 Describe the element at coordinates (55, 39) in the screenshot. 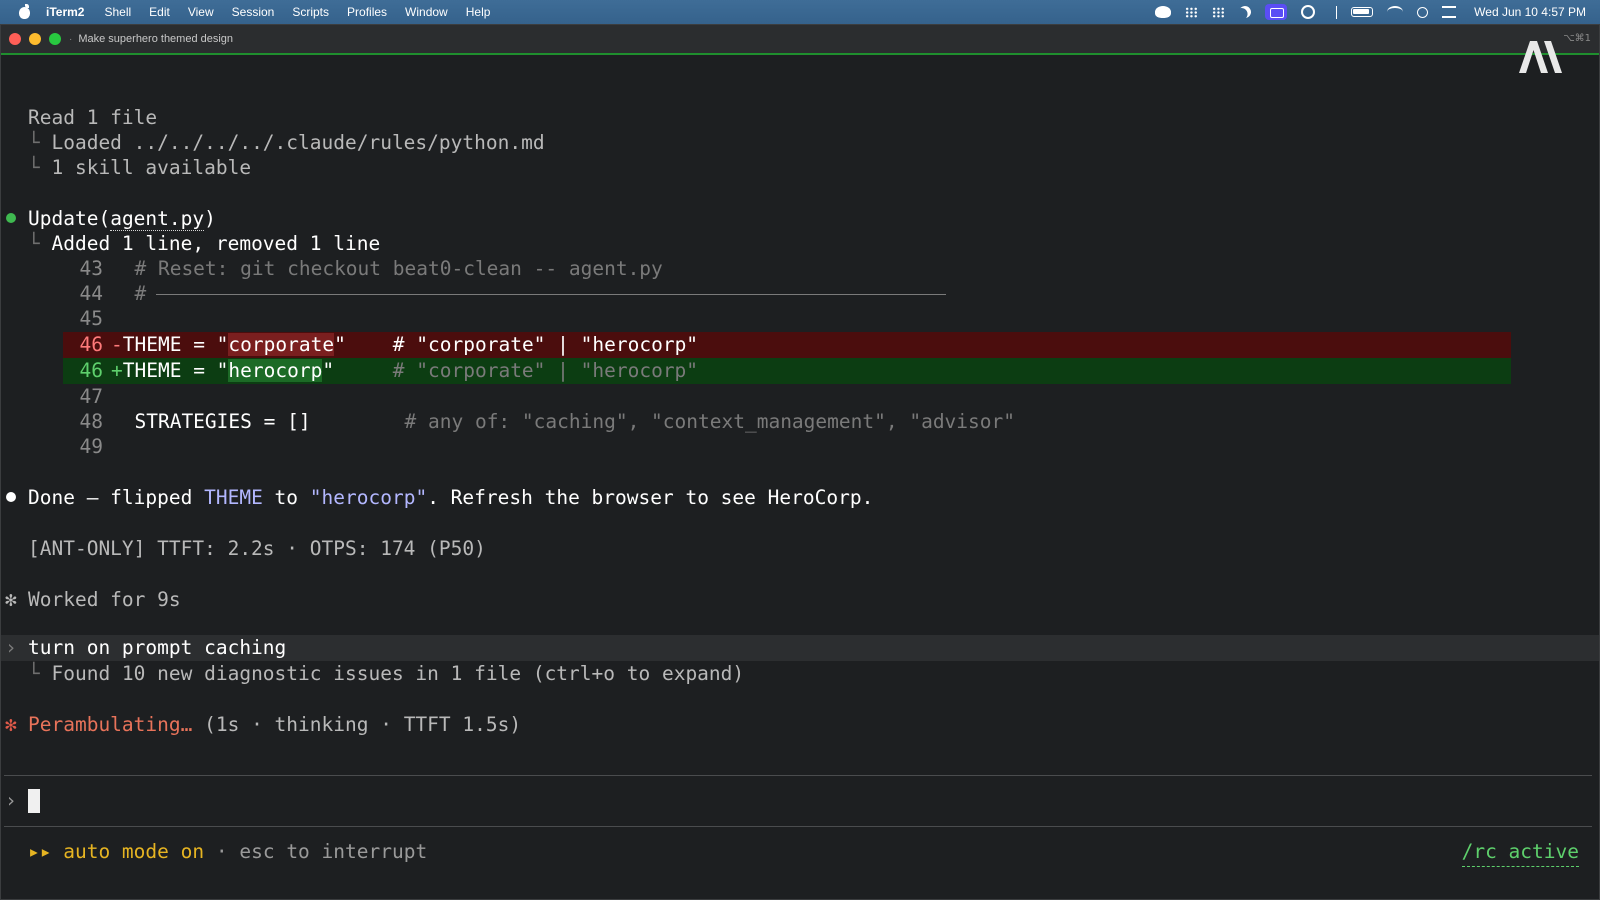

I see `zoom-window-button` at that location.